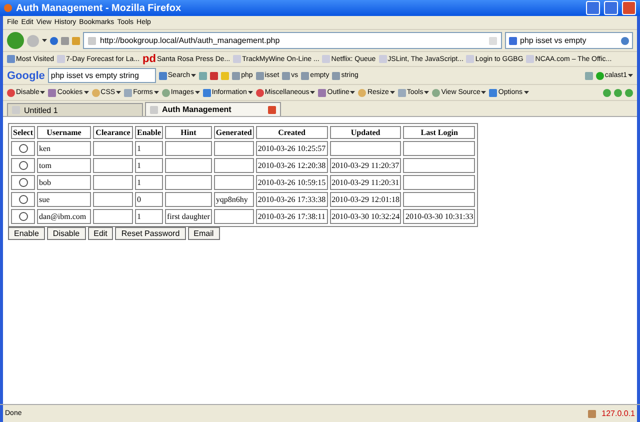  I want to click on table-cell: 2010-03-29 11:20:31, so click(366, 182).